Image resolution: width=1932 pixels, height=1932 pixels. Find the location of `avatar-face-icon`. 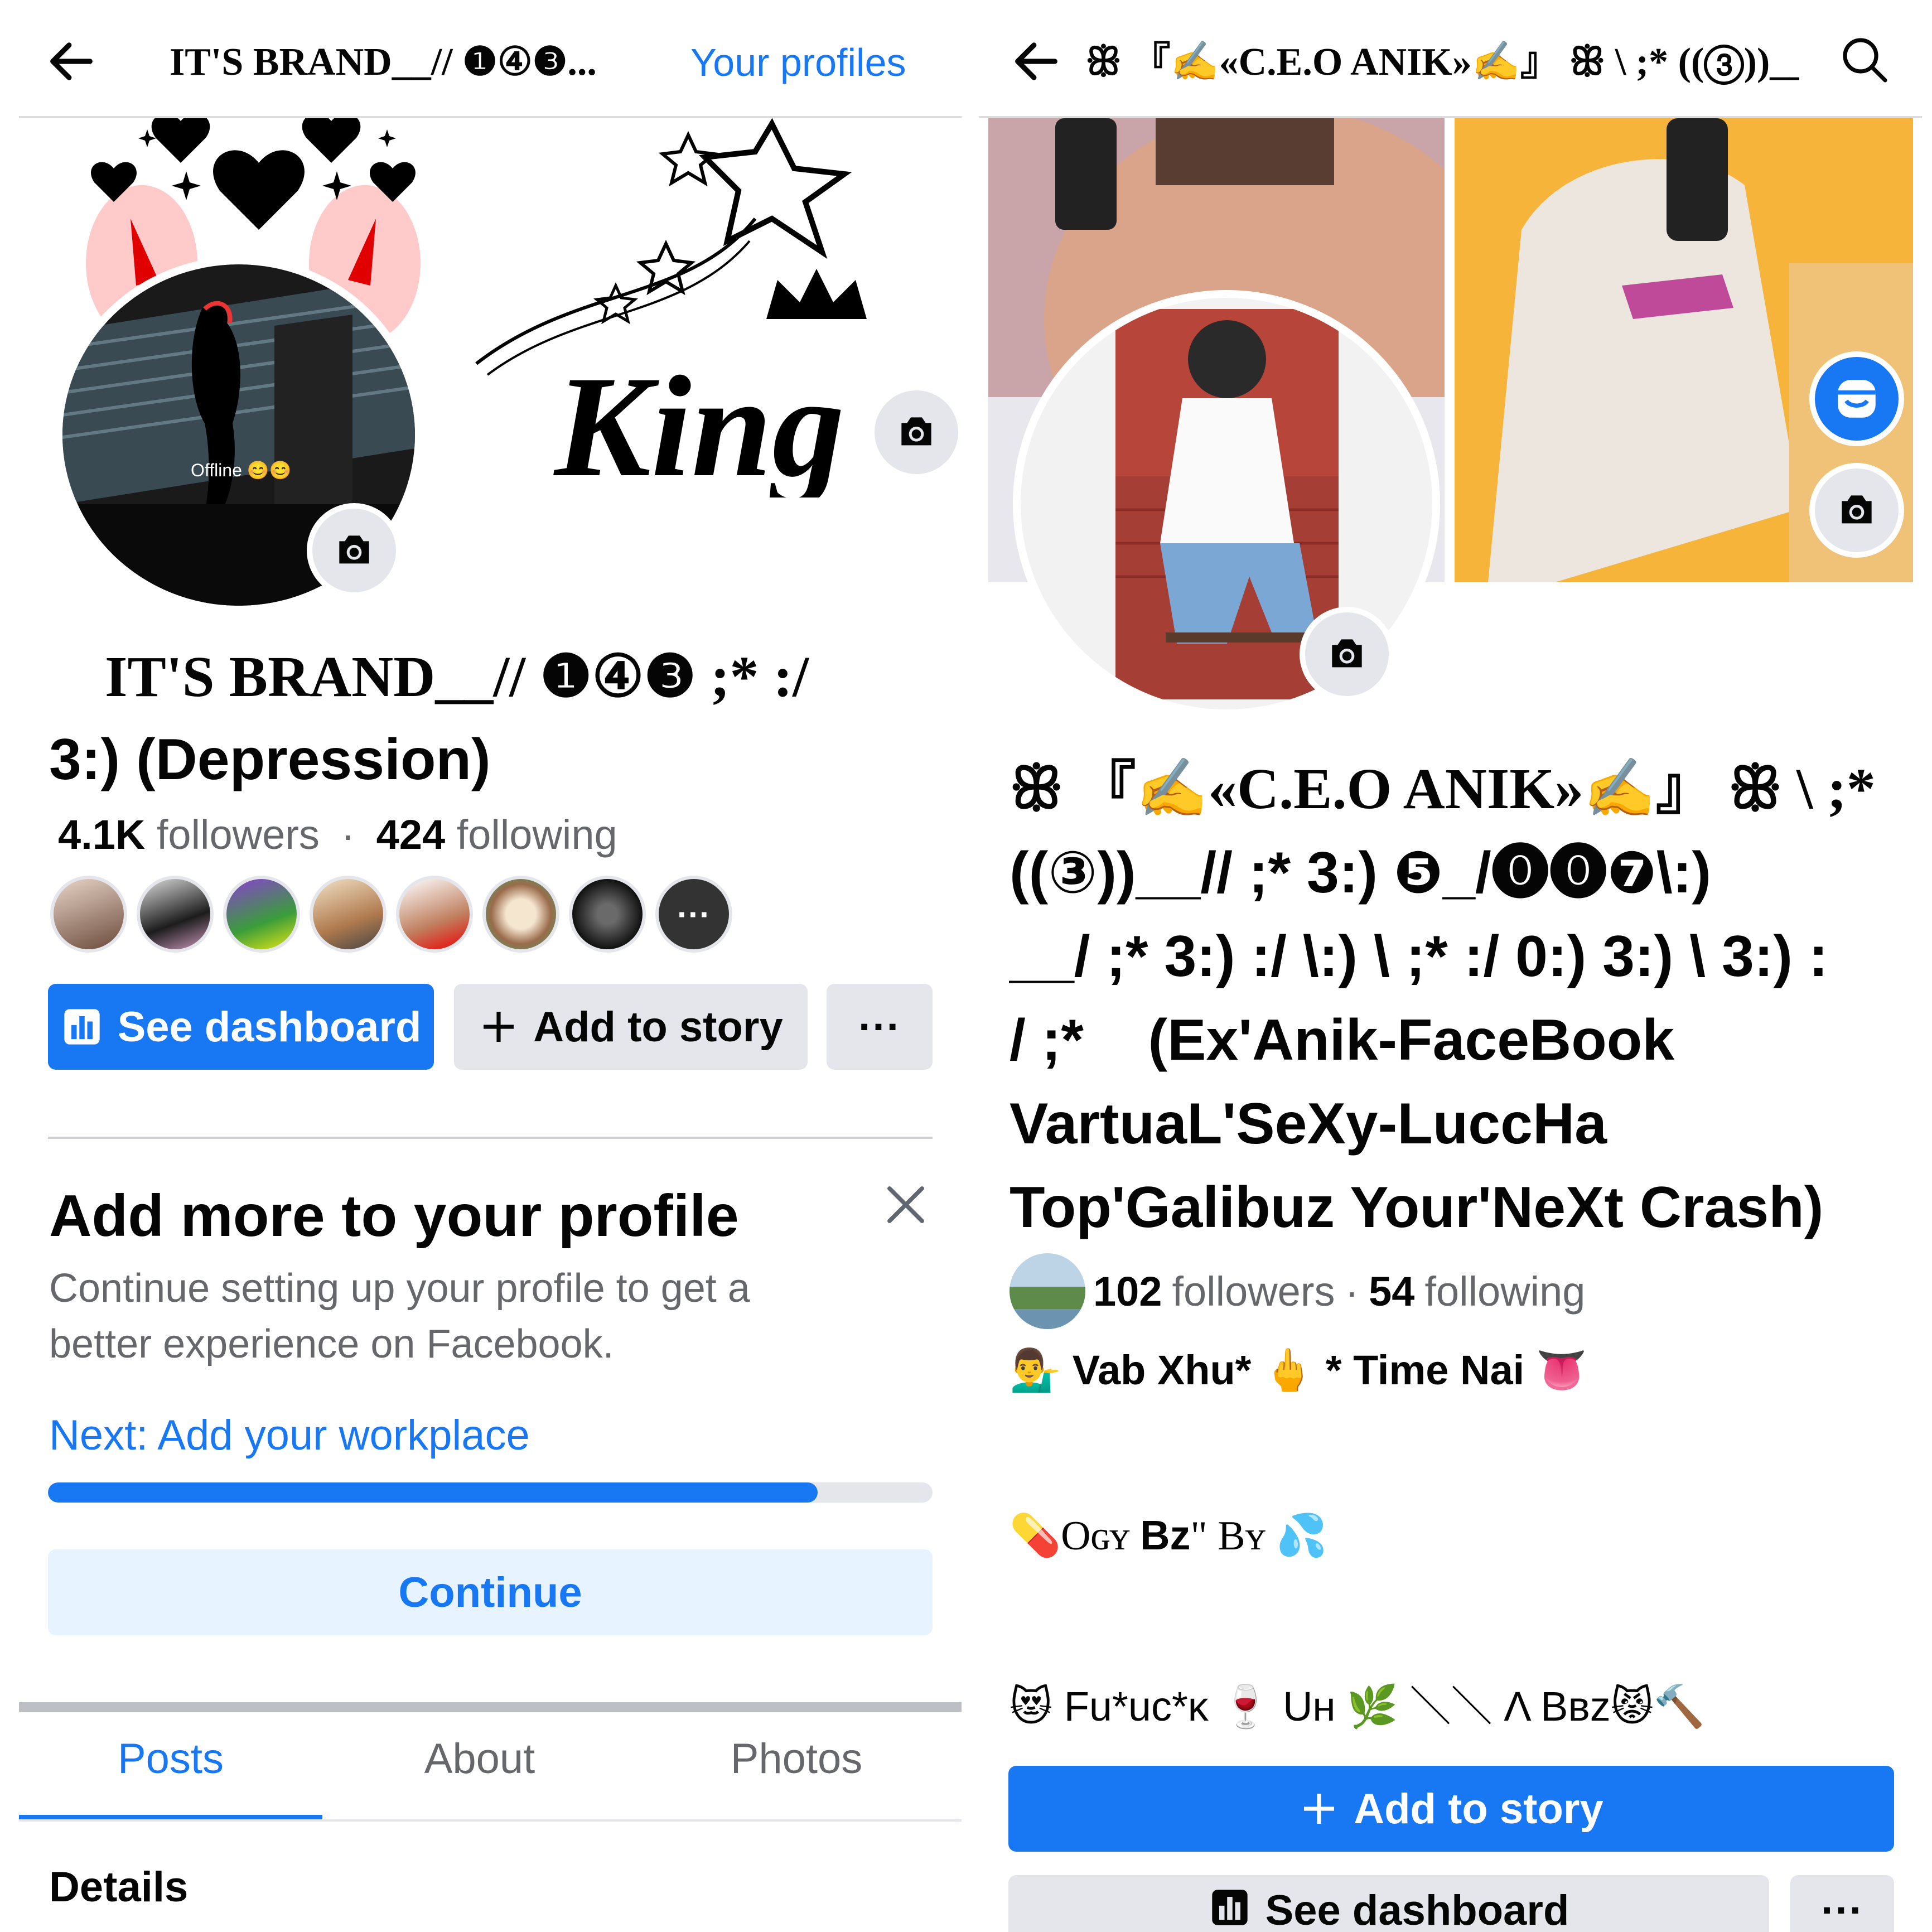

avatar-face-icon is located at coordinates (1857, 399).